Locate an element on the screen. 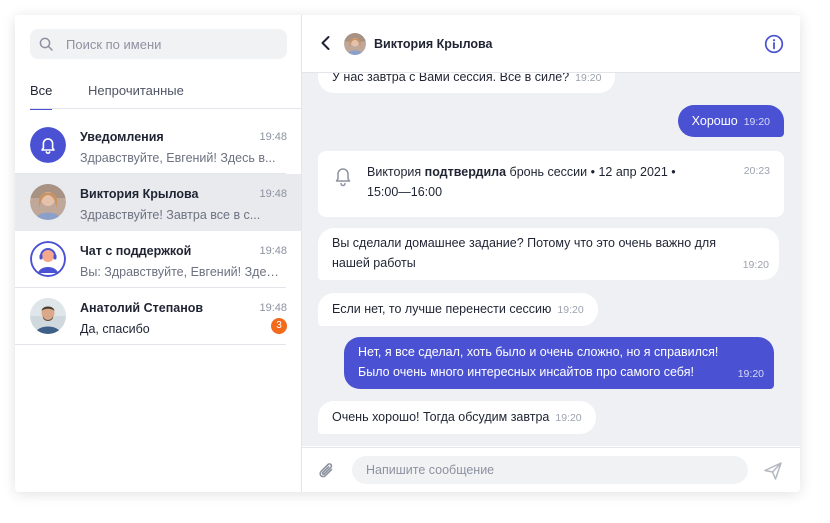  info-icon is located at coordinates (774, 44).